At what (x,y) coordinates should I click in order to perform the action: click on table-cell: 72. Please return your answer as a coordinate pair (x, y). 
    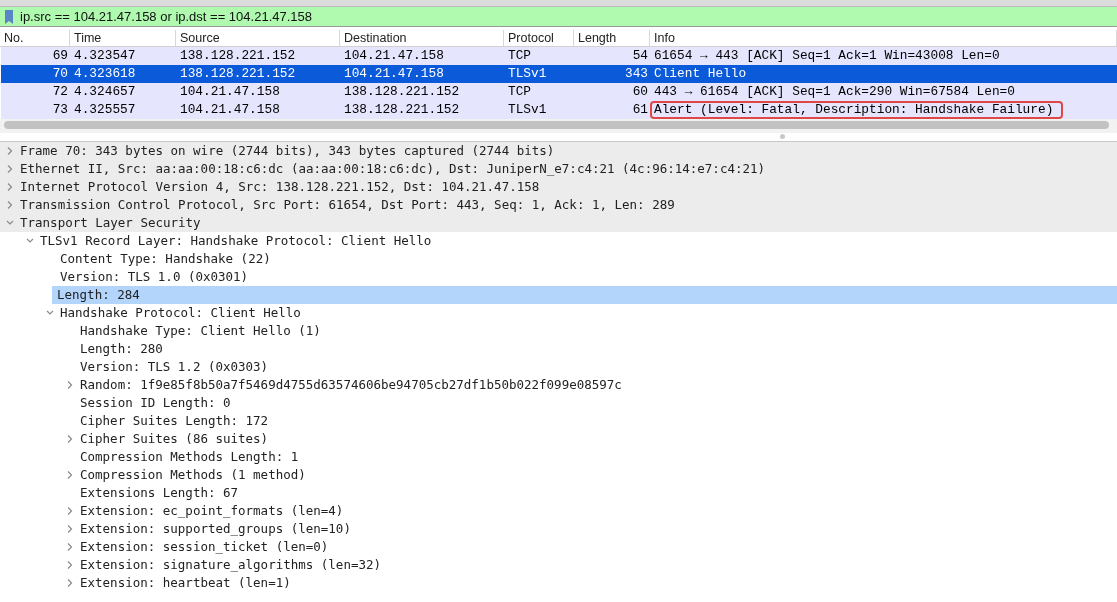
    Looking at the image, I should click on (60, 92).